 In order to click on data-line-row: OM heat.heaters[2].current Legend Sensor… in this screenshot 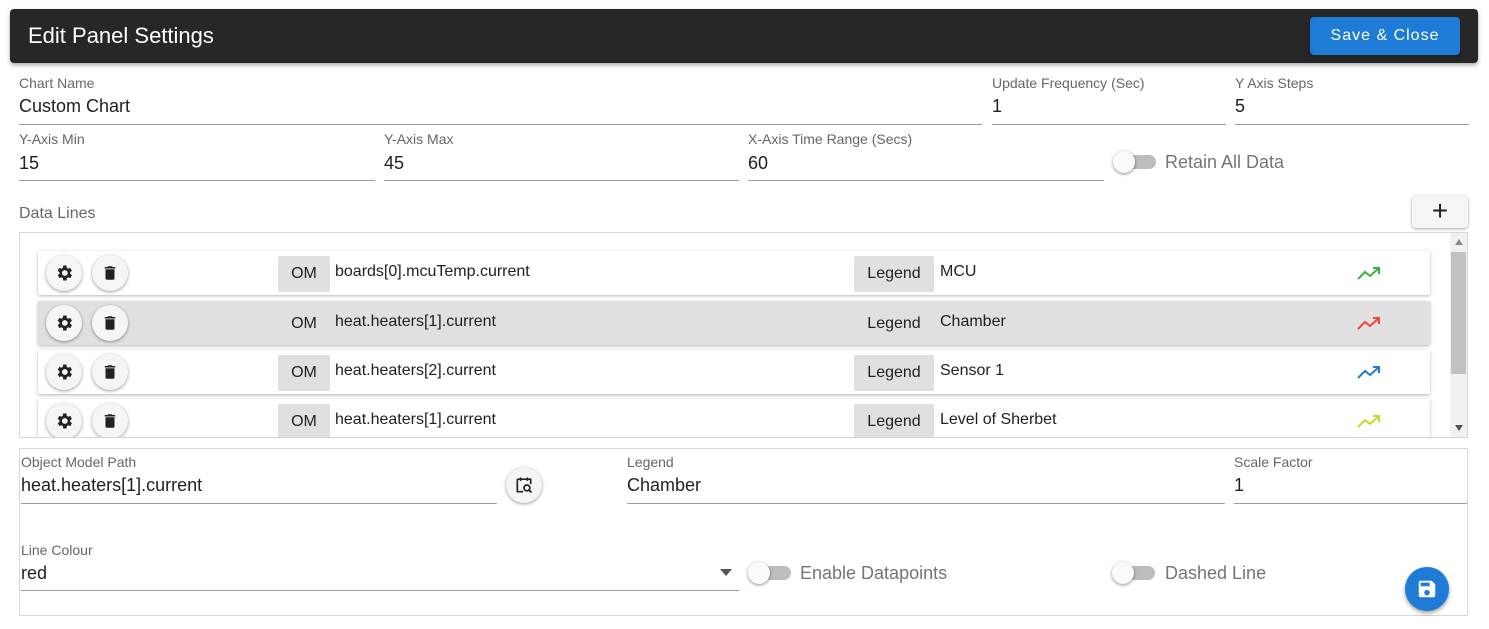, I will do `click(734, 372)`.